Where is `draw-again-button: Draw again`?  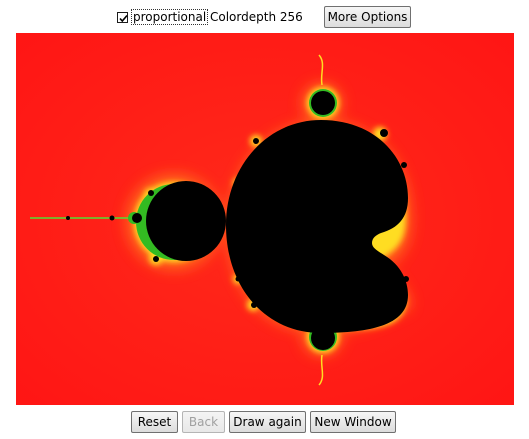
draw-again-button: Draw again is located at coordinates (267, 422).